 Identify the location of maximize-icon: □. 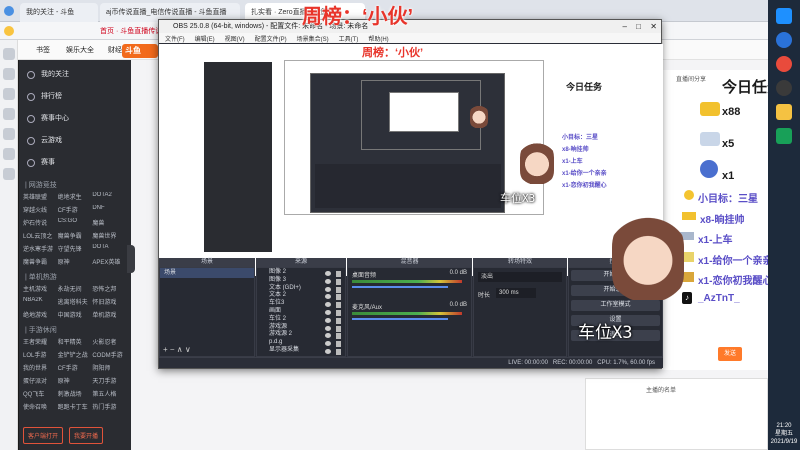
(638, 26).